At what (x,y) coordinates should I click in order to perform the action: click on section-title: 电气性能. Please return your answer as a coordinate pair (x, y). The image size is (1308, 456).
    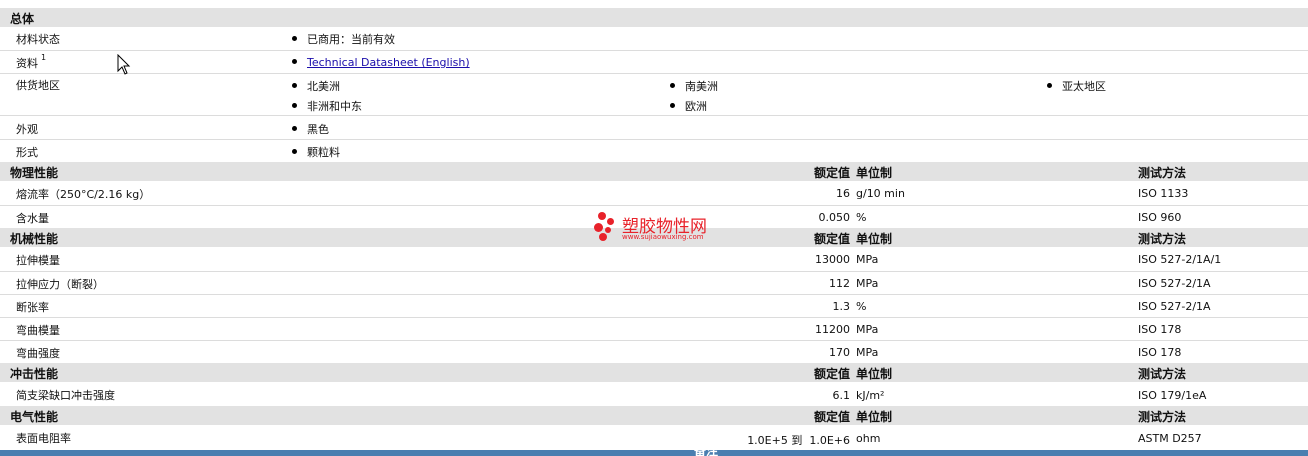
    Looking at the image, I should click on (34, 417).